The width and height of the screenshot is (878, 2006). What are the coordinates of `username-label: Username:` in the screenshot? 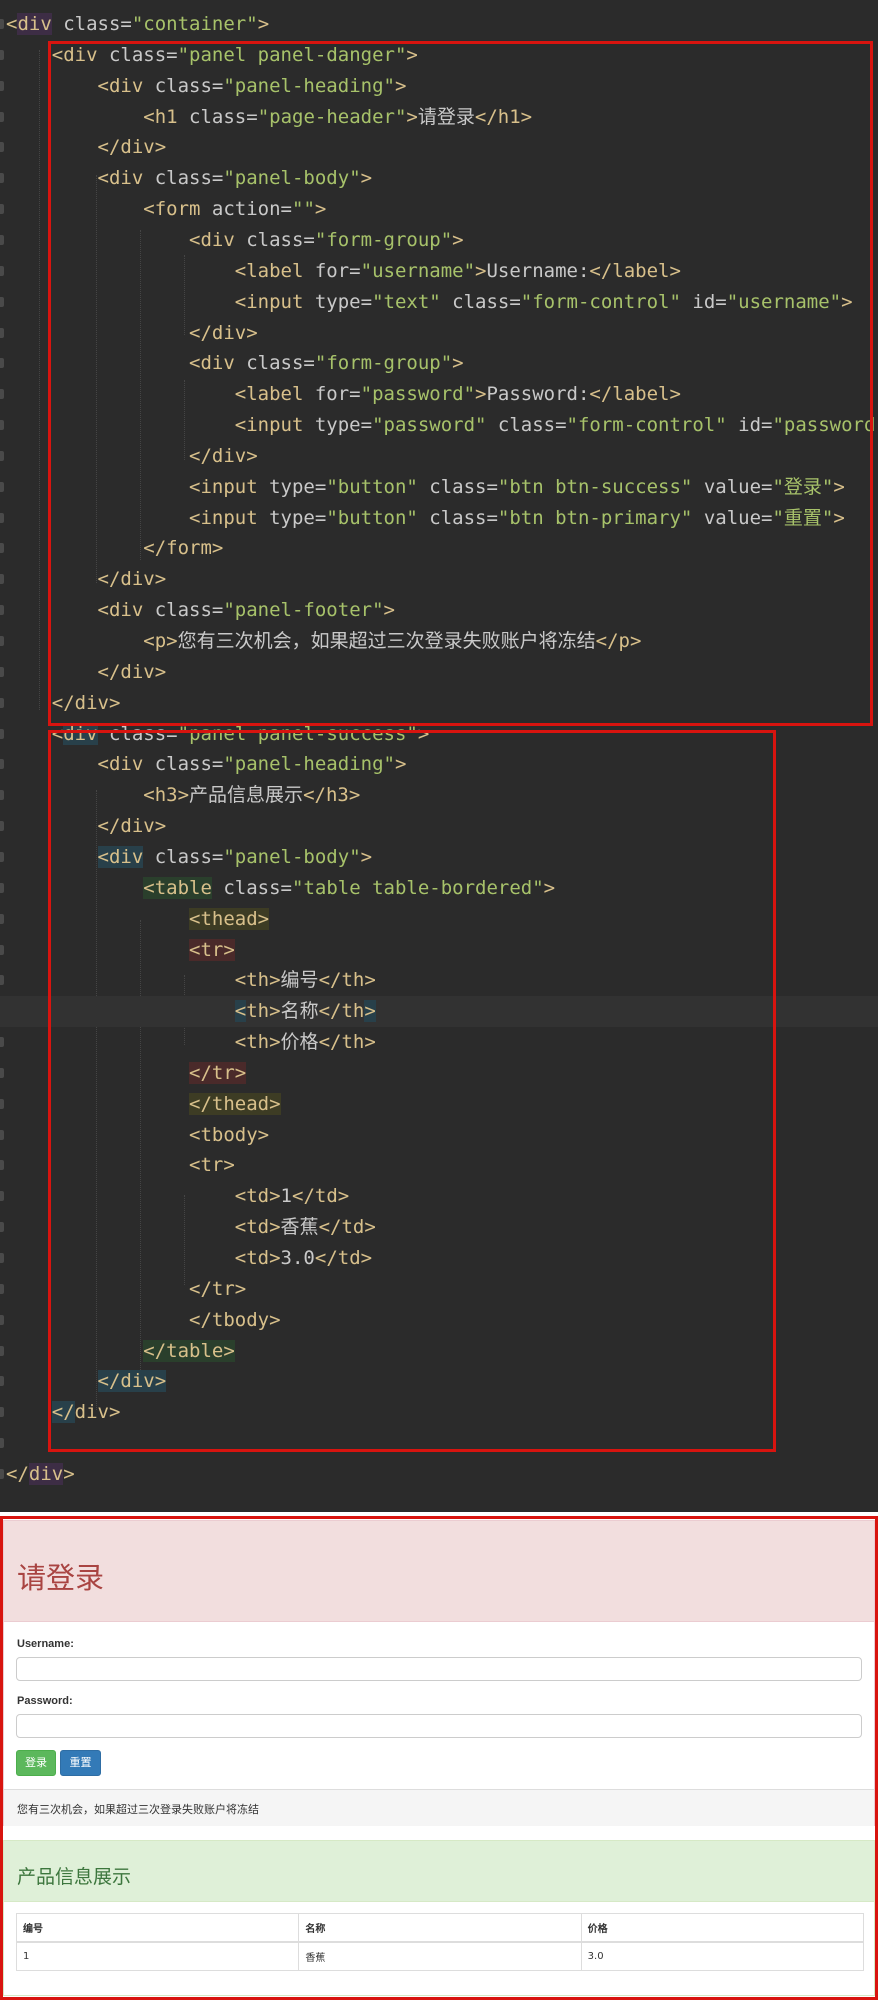 It's located at (45, 1644).